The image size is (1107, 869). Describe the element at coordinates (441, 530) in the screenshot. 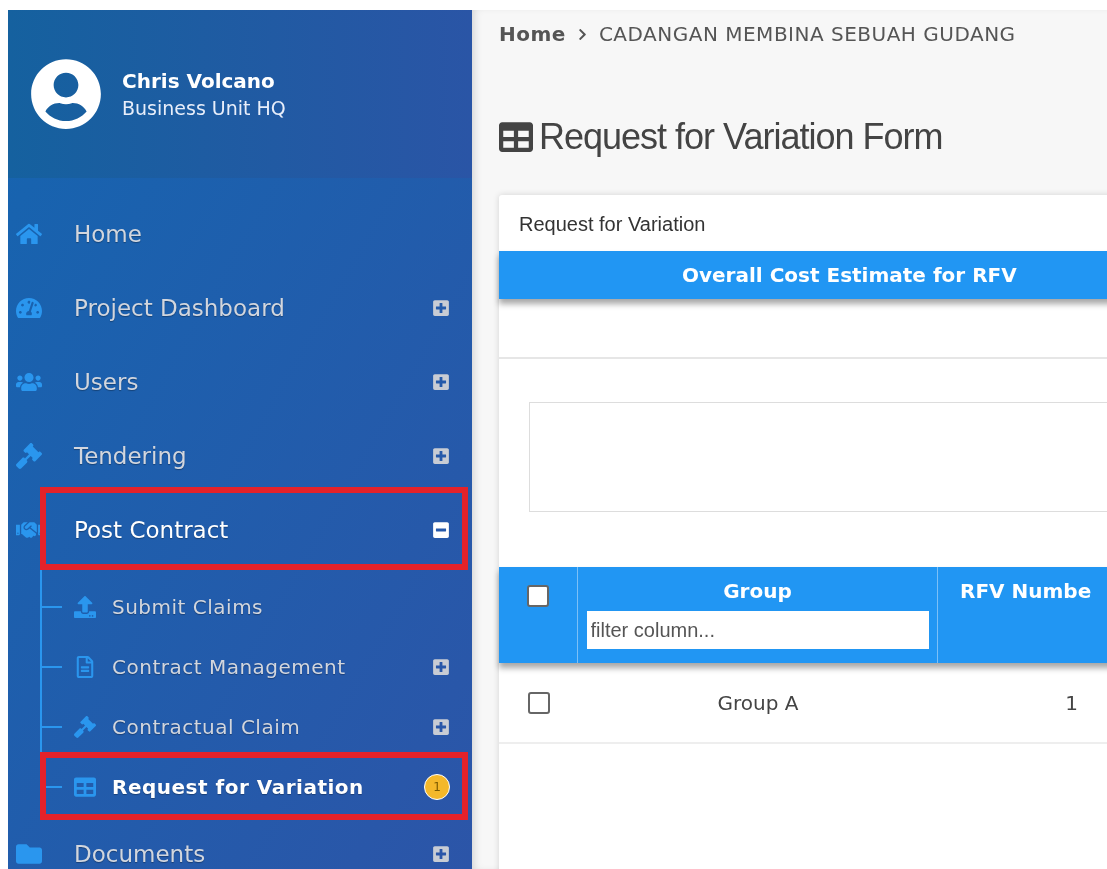

I see `collapse-icon` at that location.